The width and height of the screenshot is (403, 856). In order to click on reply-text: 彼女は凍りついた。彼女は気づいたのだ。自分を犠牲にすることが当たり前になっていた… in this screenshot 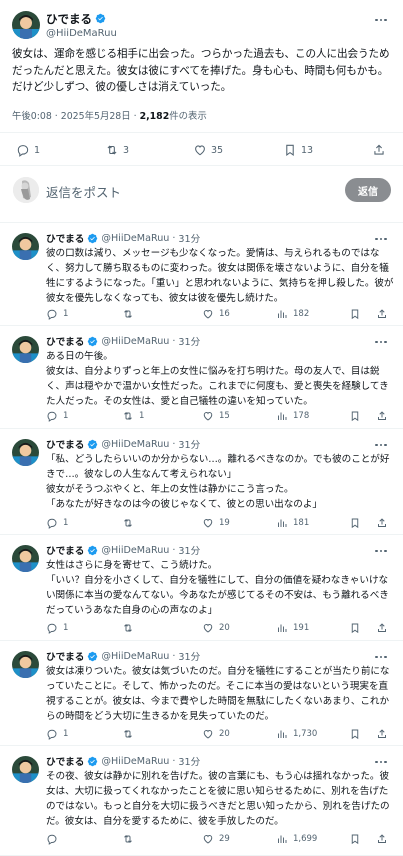, I will do `click(218, 694)`.